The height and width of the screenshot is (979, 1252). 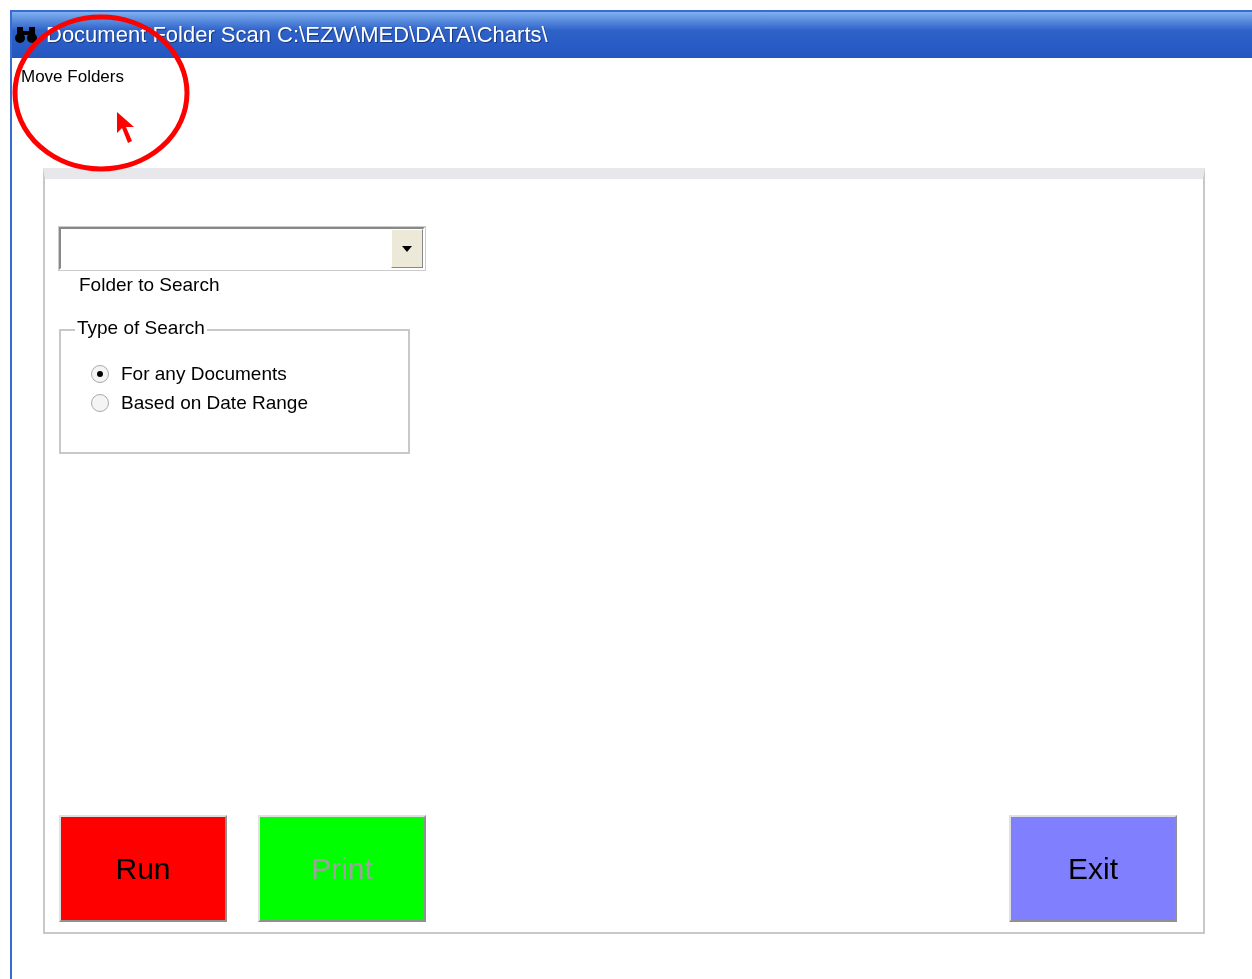 I want to click on caret-icon, so click(x=407, y=248).